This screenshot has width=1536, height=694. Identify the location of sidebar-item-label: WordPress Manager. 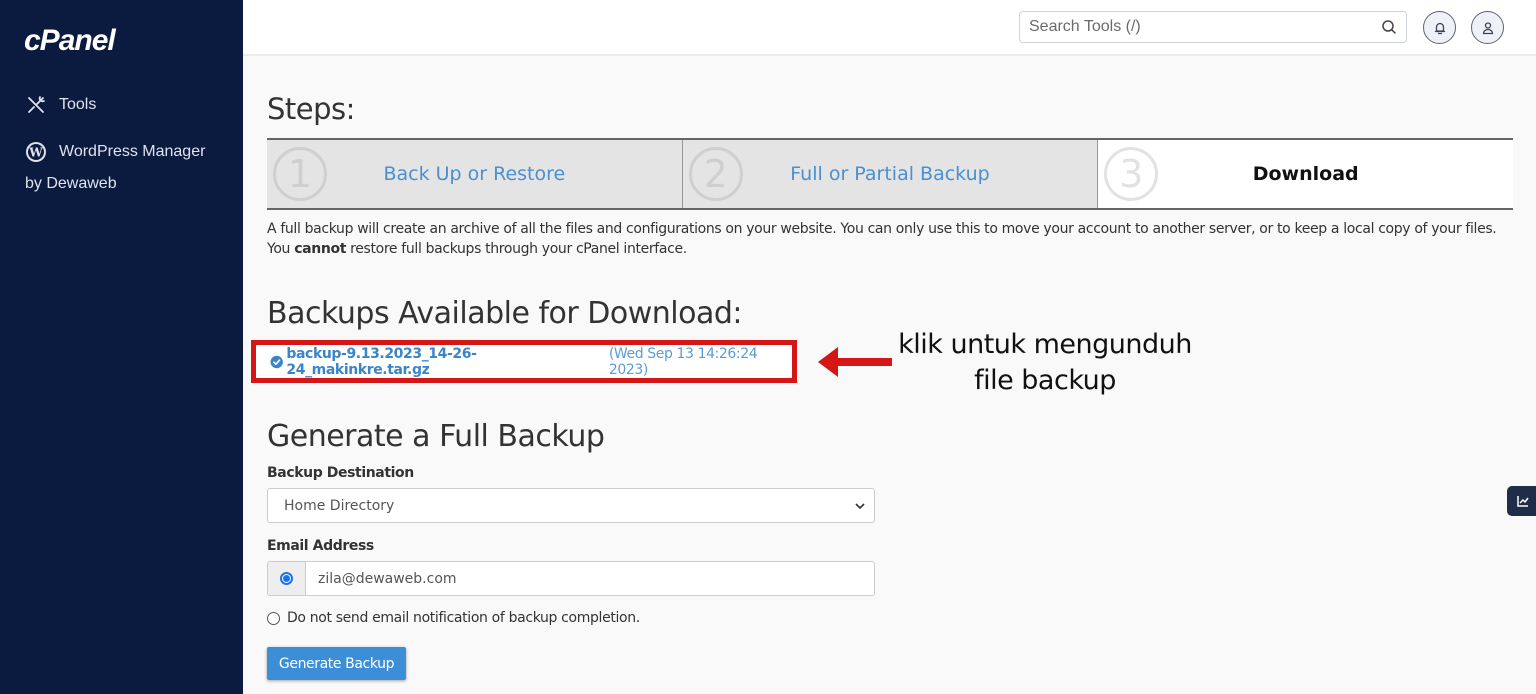
(132, 151).